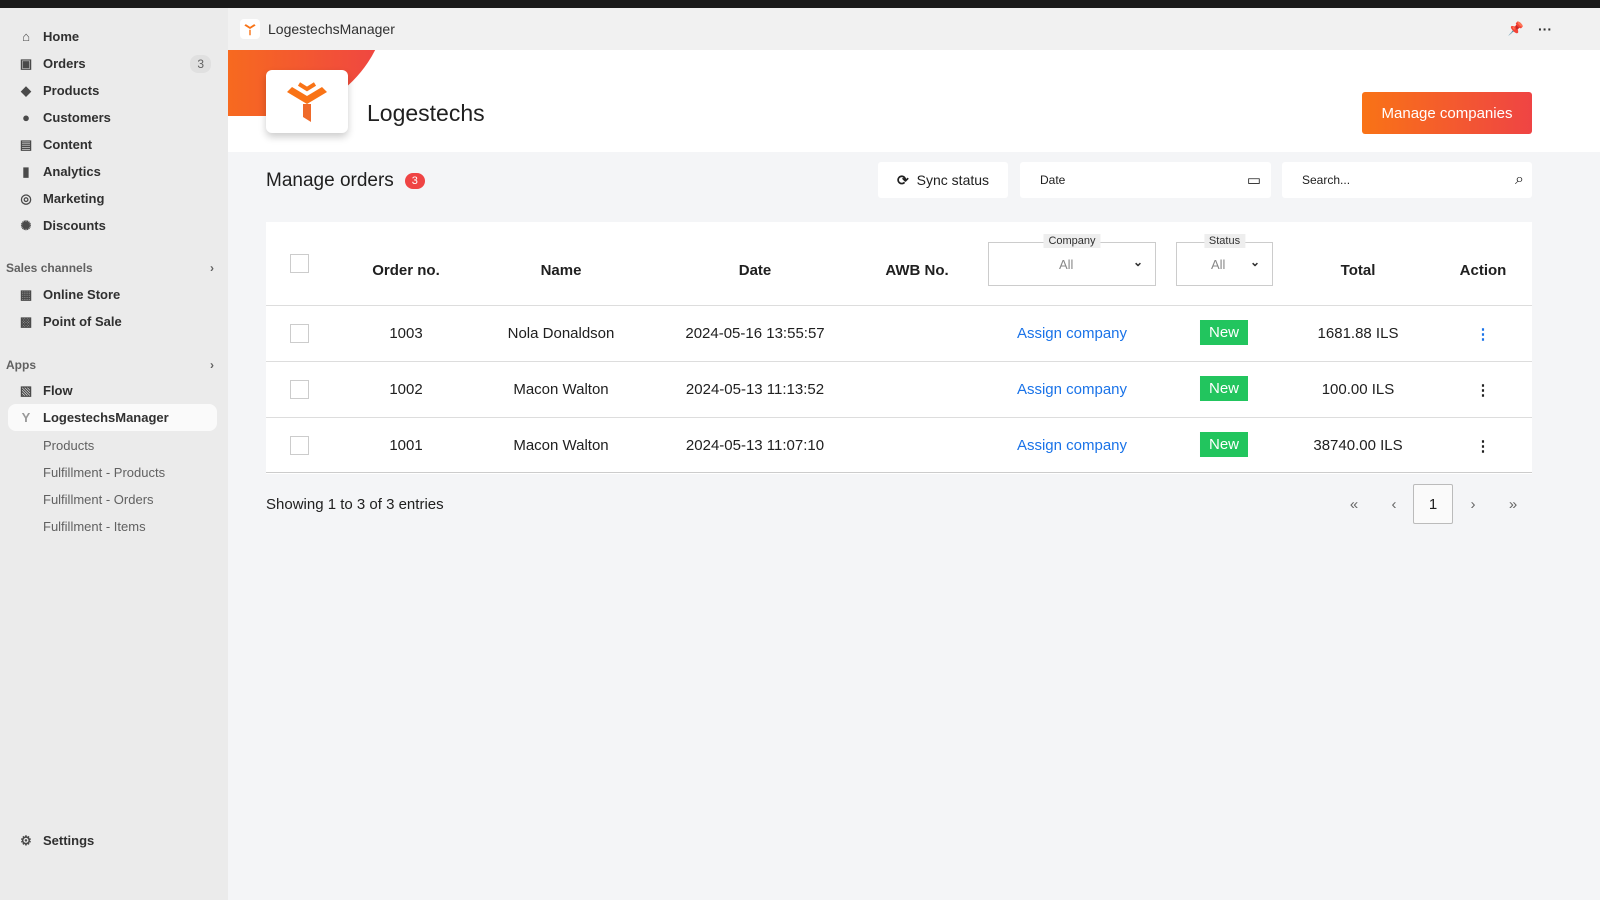 This screenshot has width=1600, height=900. Describe the element at coordinates (26, 36) in the screenshot. I see `home-icon: ⌂` at that location.